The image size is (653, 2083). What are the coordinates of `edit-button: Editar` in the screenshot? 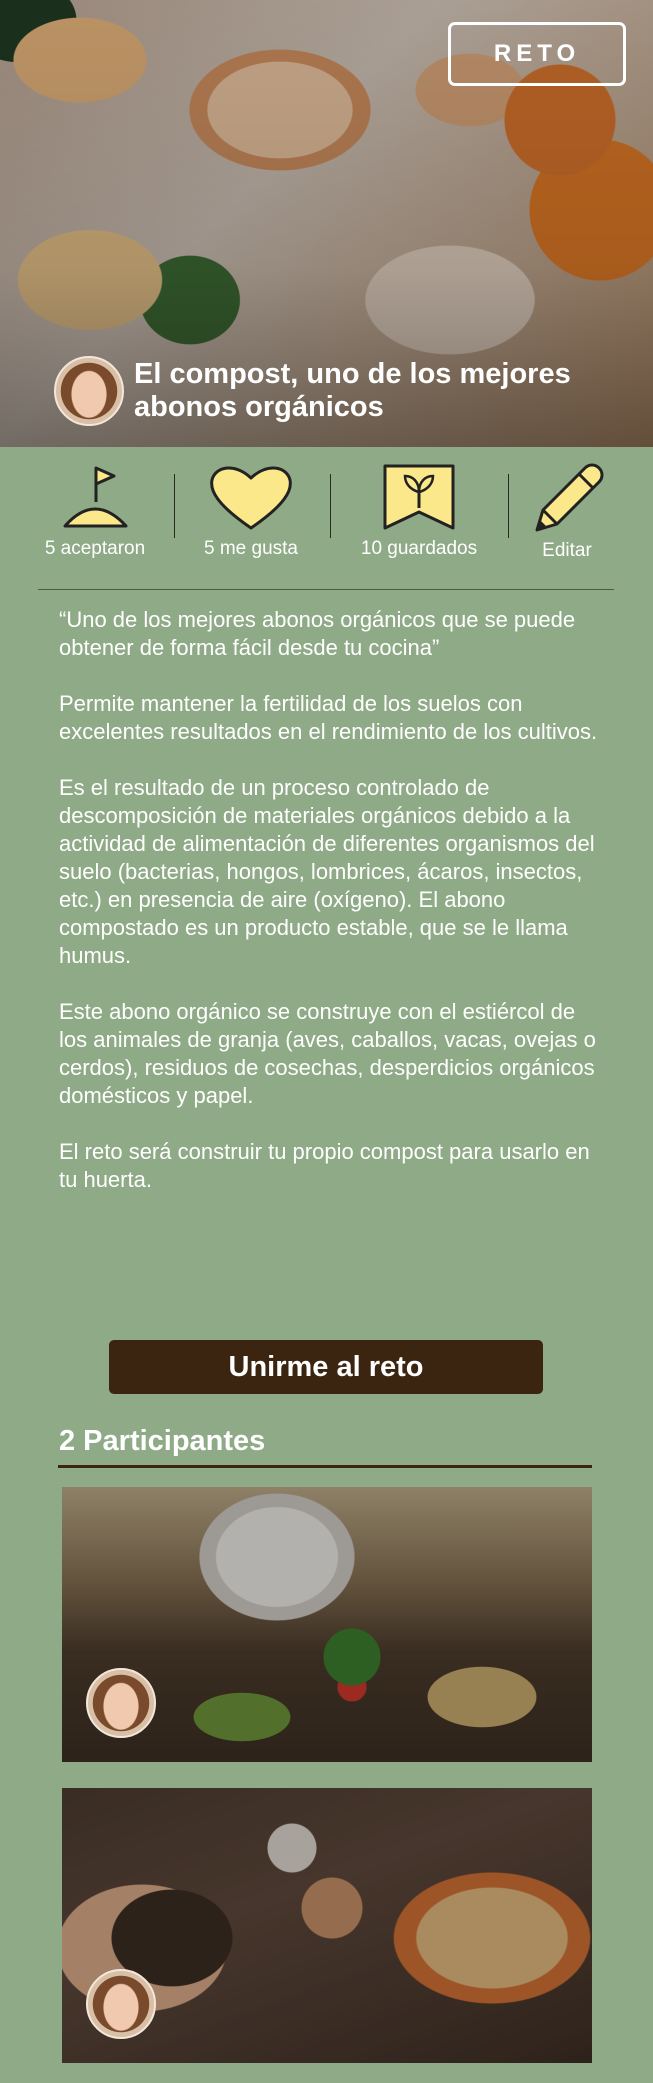 It's located at (567, 512).